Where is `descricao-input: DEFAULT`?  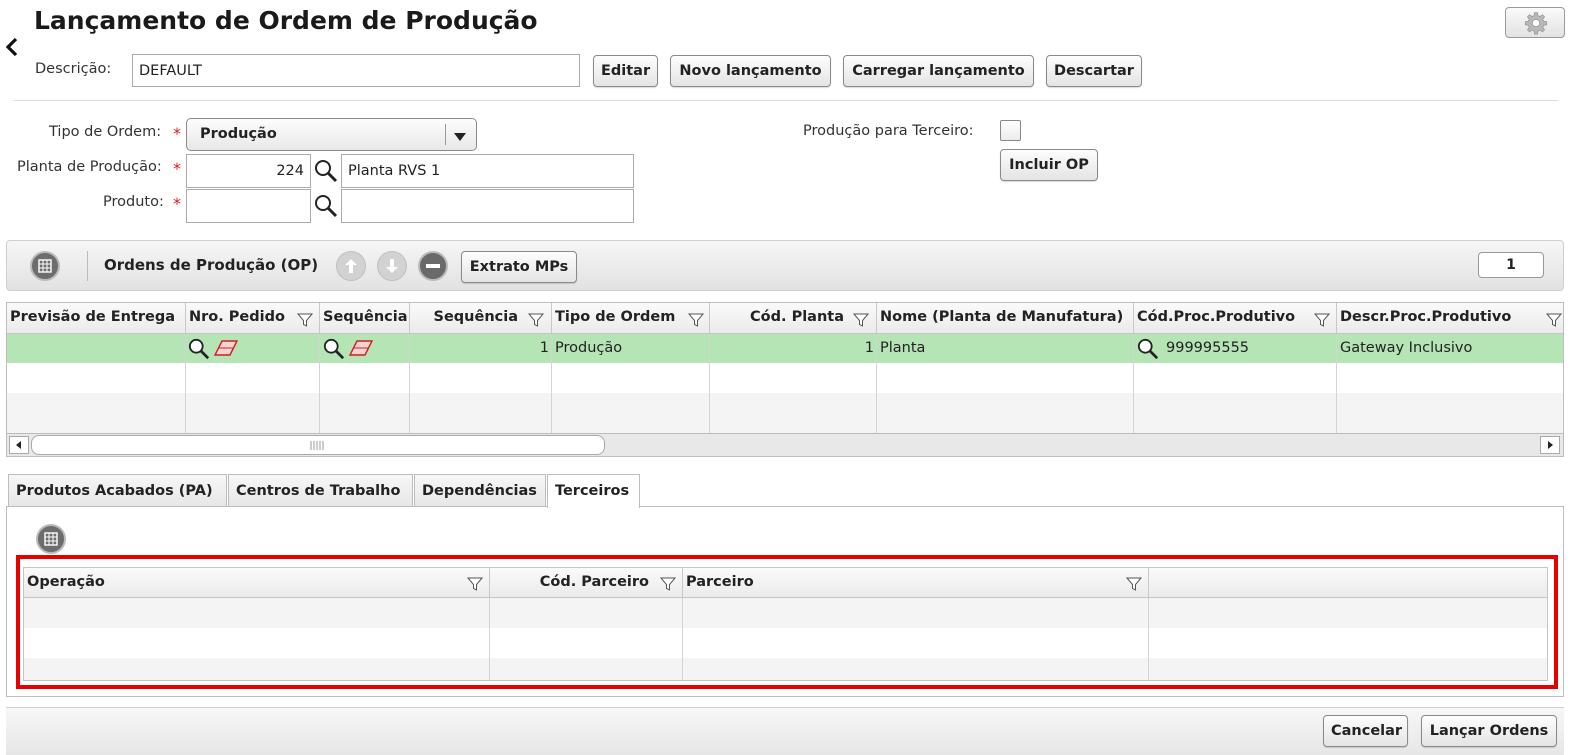
descricao-input: DEFAULT is located at coordinates (356, 70).